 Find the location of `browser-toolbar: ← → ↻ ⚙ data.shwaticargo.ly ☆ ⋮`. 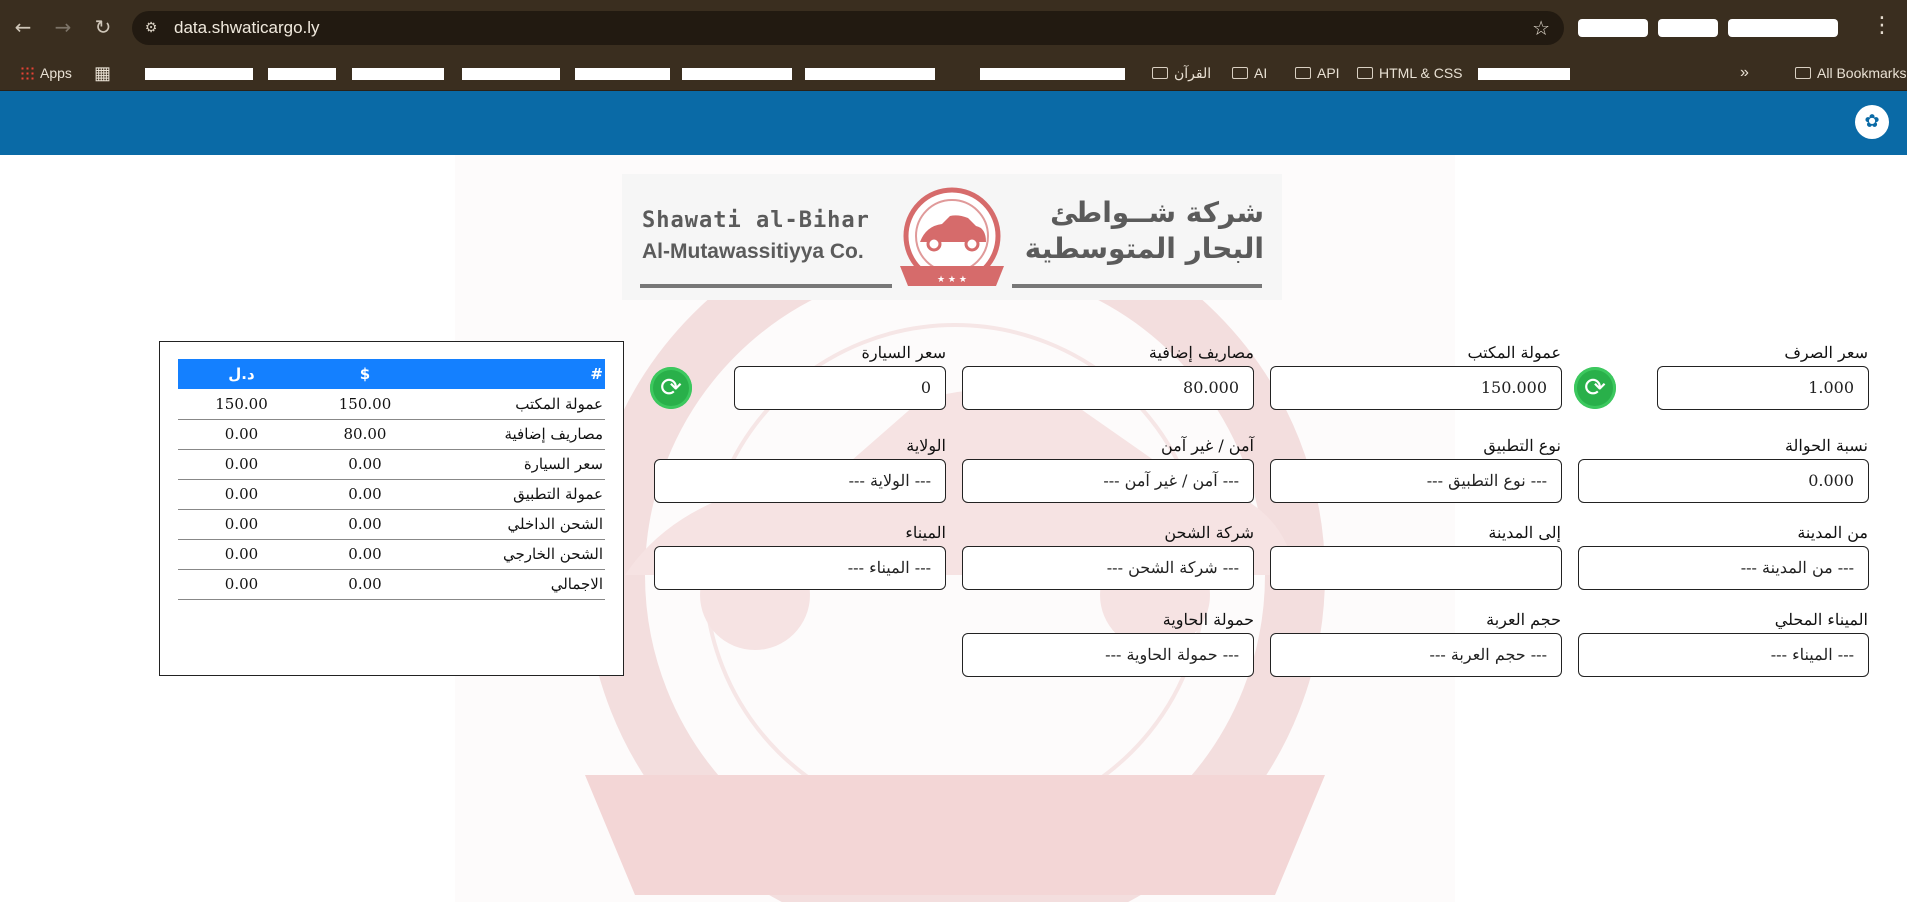

browser-toolbar: ← → ↻ ⚙ data.shwaticargo.ly ☆ ⋮ is located at coordinates (953, 27).